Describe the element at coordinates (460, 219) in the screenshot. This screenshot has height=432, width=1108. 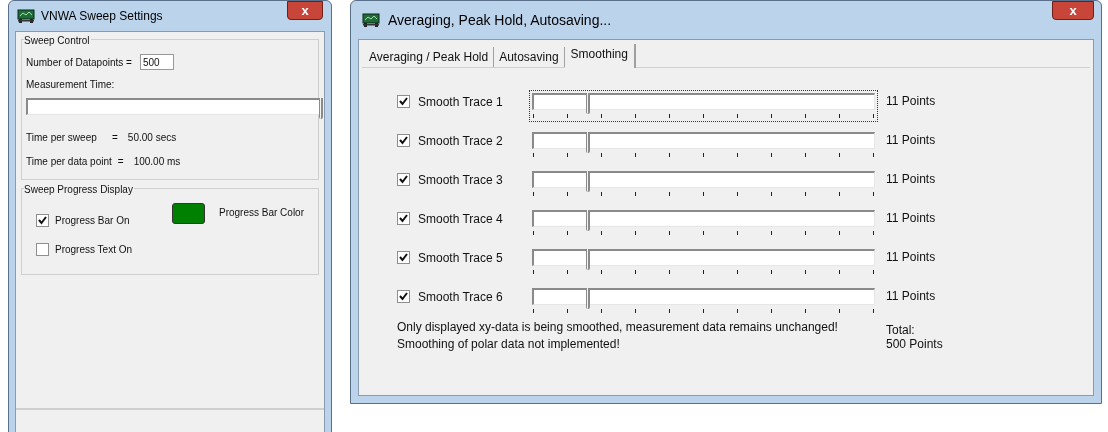
I see `checkbox-label: Smooth Trace 4` at that location.